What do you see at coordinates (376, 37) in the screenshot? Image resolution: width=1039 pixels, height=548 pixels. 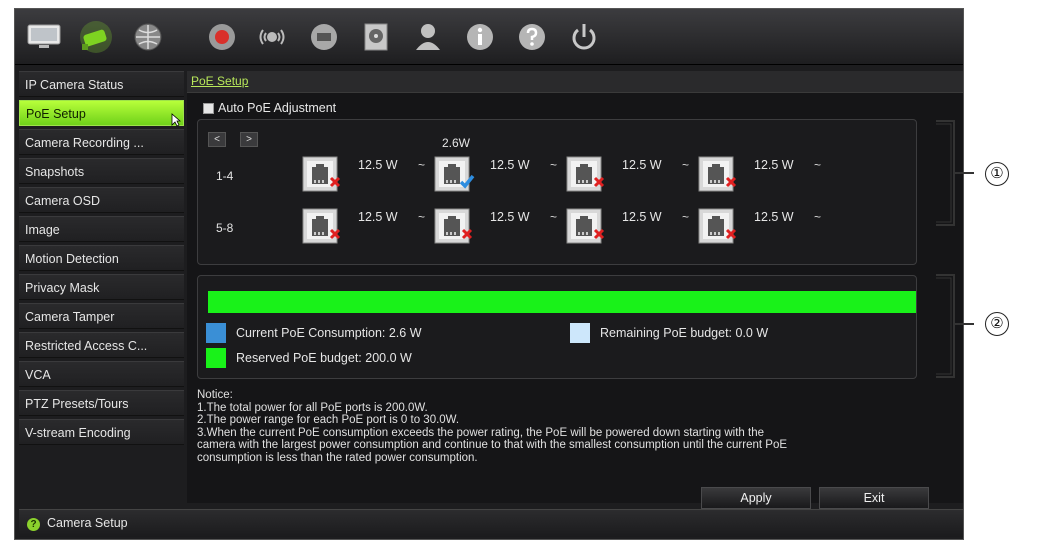 I see `storage-icon` at bounding box center [376, 37].